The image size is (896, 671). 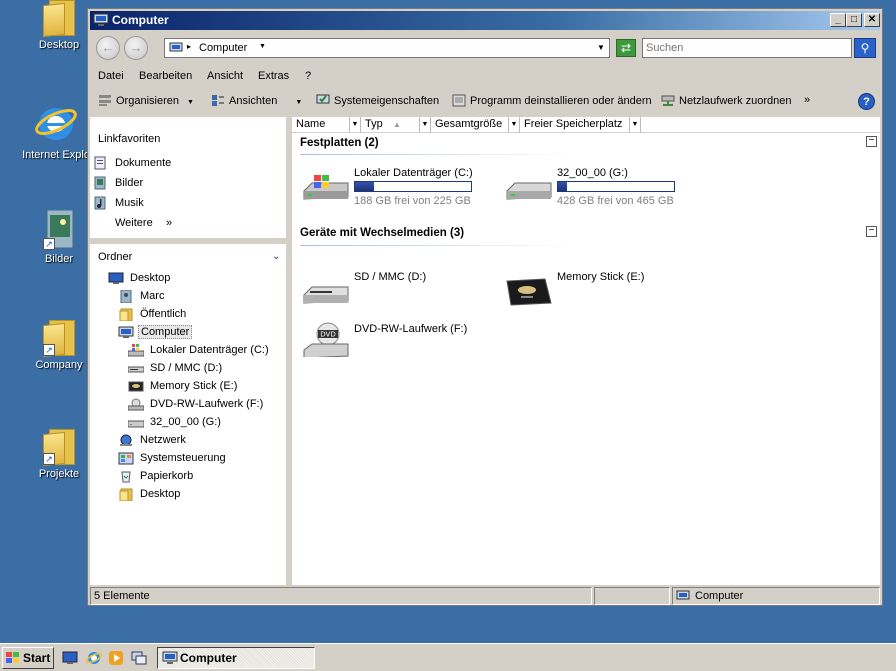 I want to click on desktop-icon-internet-explorer: Internet Explo, so click(x=56, y=130).